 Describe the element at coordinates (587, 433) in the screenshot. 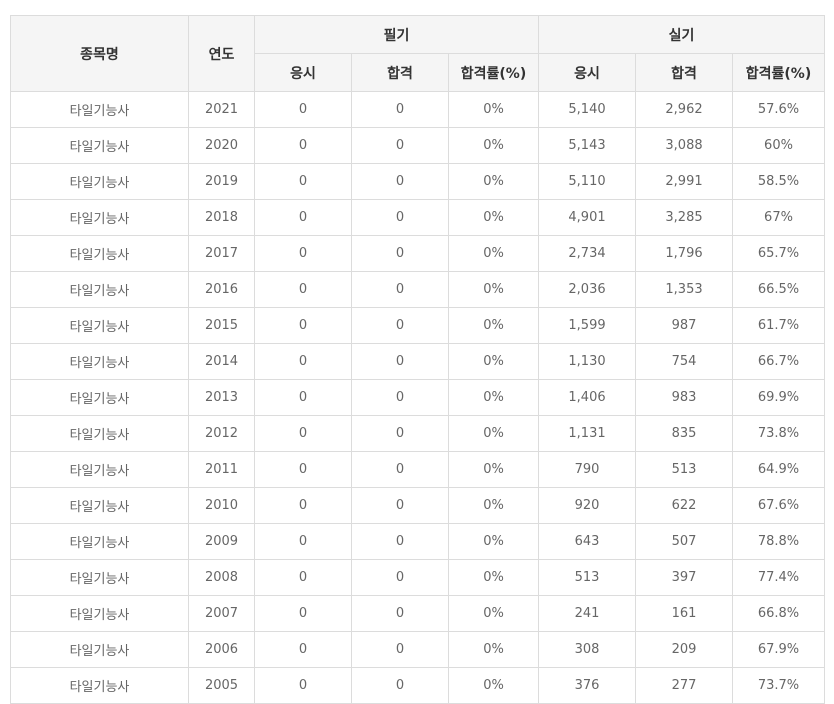

I see `cell-practical-apply: 1,131` at that location.